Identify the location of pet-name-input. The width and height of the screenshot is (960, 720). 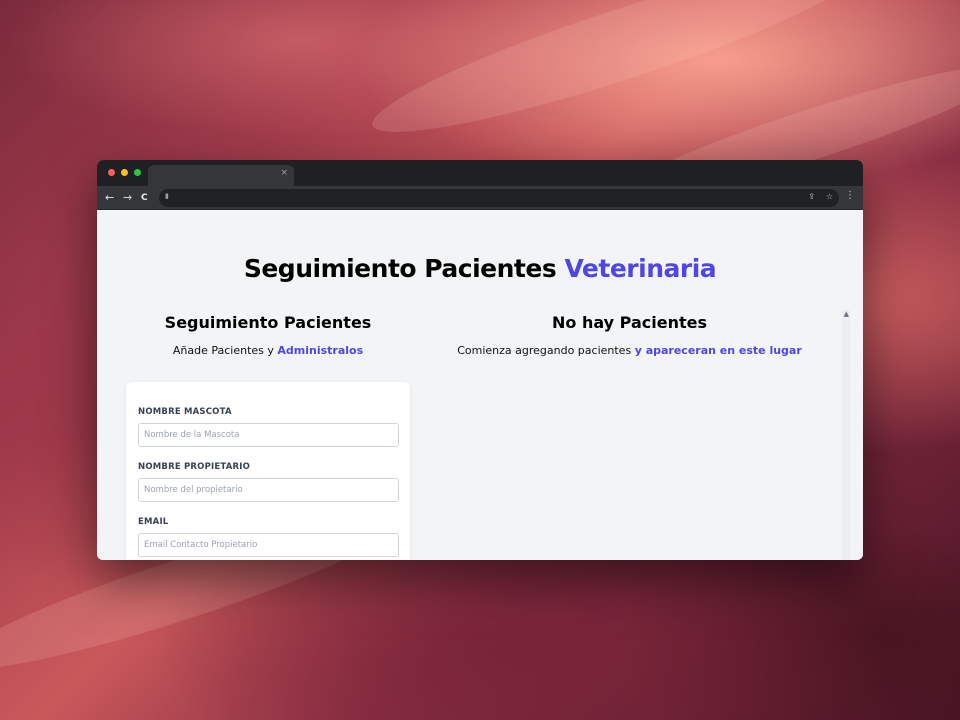
(268, 435).